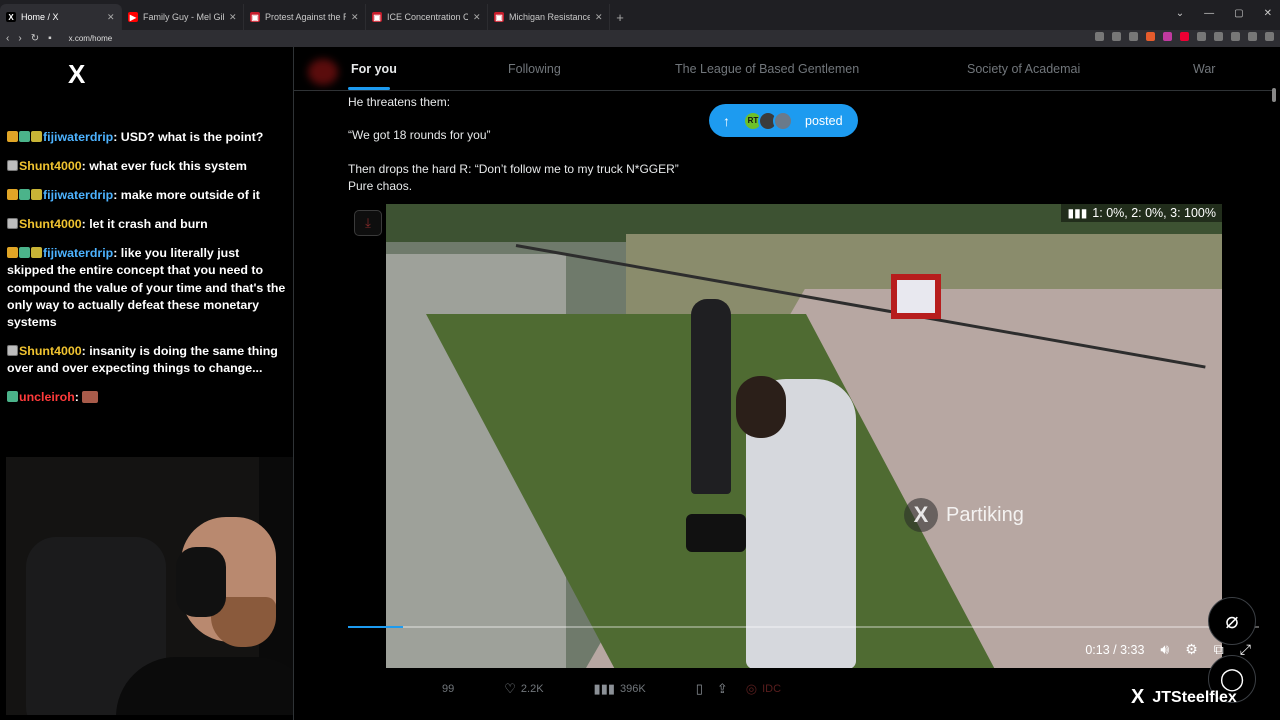 Image resolution: width=1280 pixels, height=720 pixels. I want to click on pip-icon: ⧉, so click(1219, 649).